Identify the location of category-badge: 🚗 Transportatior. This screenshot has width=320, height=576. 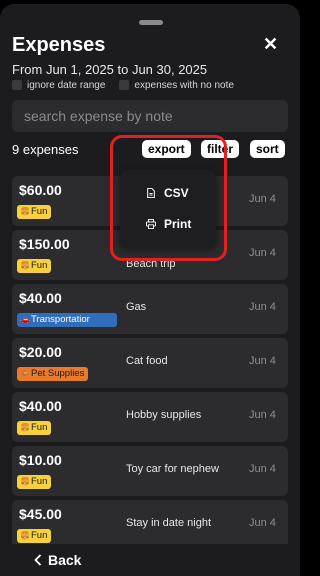
(67, 320).